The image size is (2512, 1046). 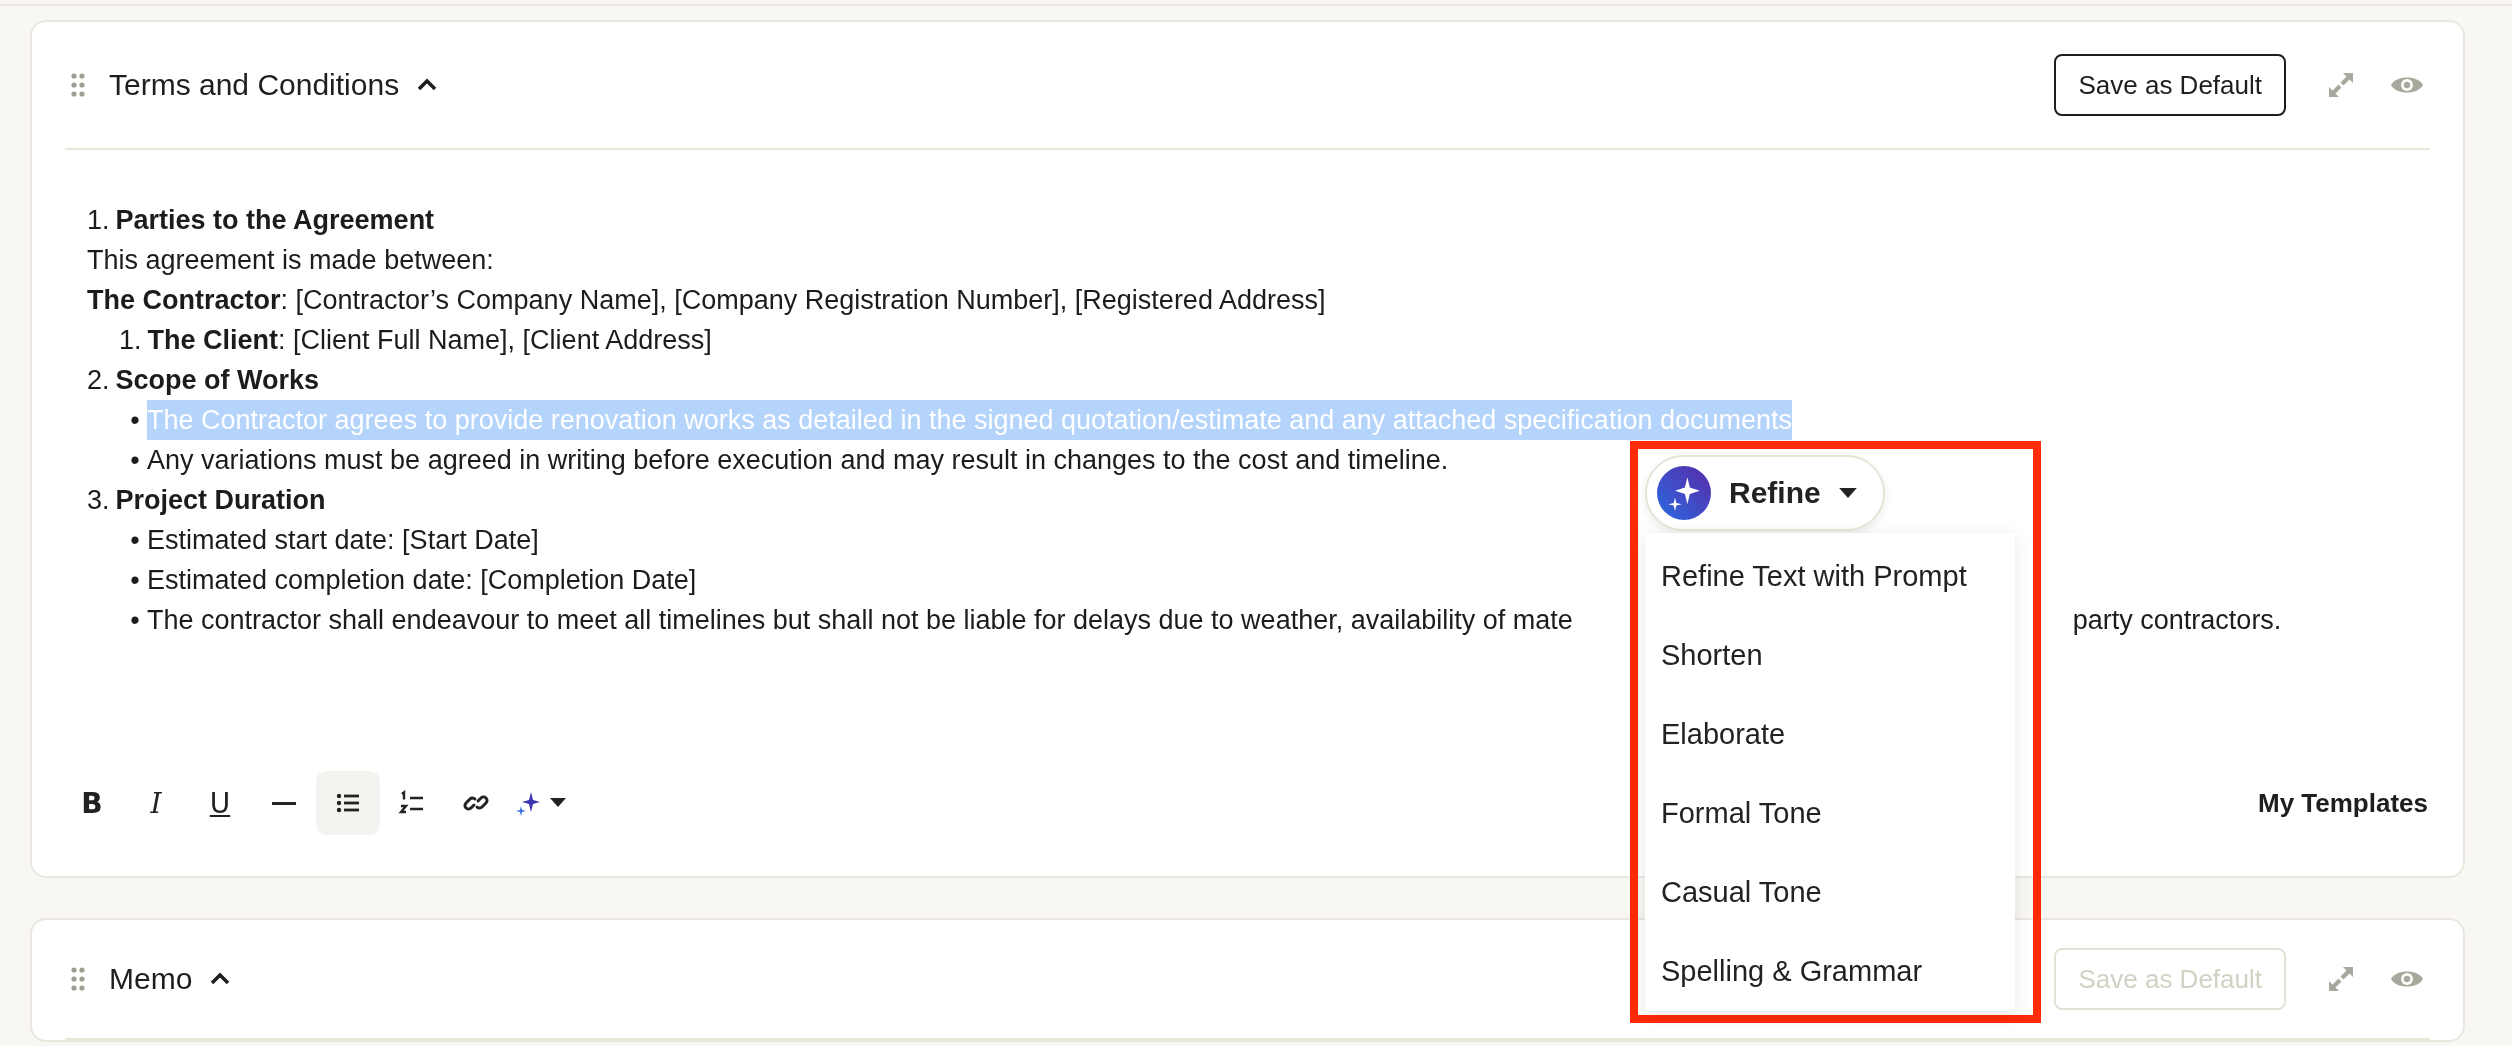 What do you see at coordinates (429, 340) in the screenshot?
I see `body-text: The Client: [Client Full Name], [Client Address]` at bounding box center [429, 340].